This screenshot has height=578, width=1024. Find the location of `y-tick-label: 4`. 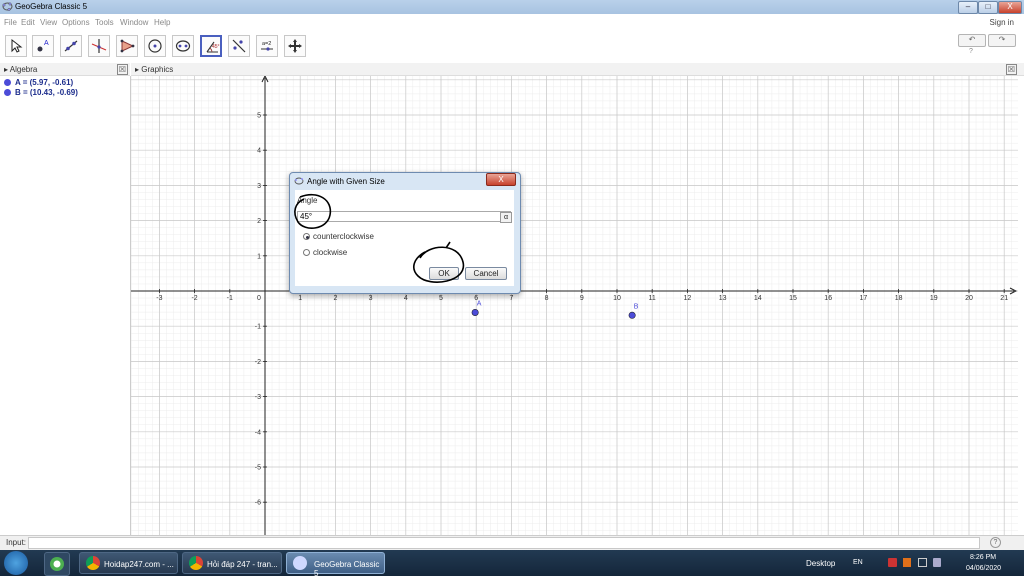

y-tick-label: 4 is located at coordinates (259, 151).